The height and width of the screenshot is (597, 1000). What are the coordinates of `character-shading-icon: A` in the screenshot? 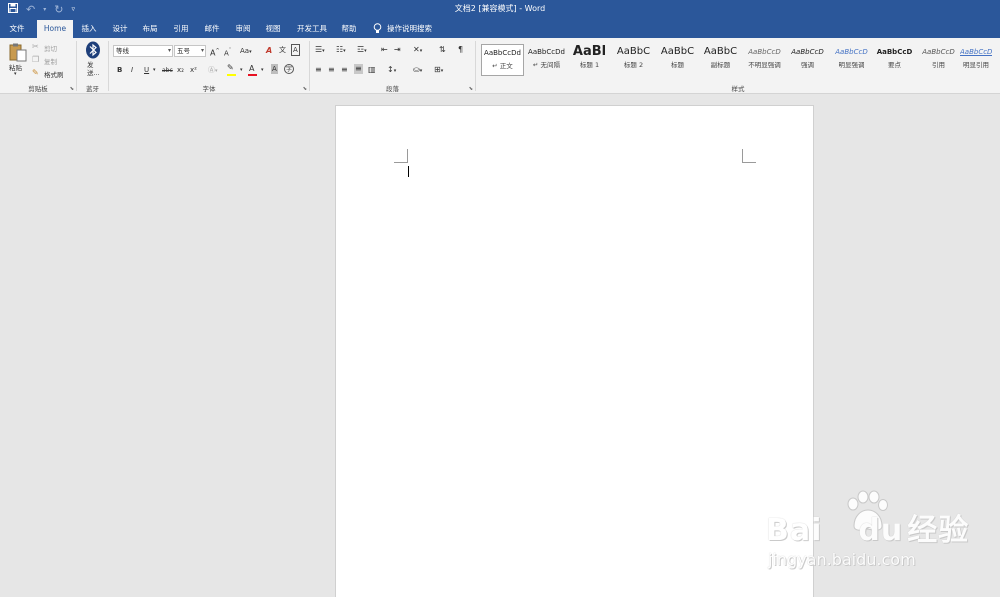 It's located at (274, 69).